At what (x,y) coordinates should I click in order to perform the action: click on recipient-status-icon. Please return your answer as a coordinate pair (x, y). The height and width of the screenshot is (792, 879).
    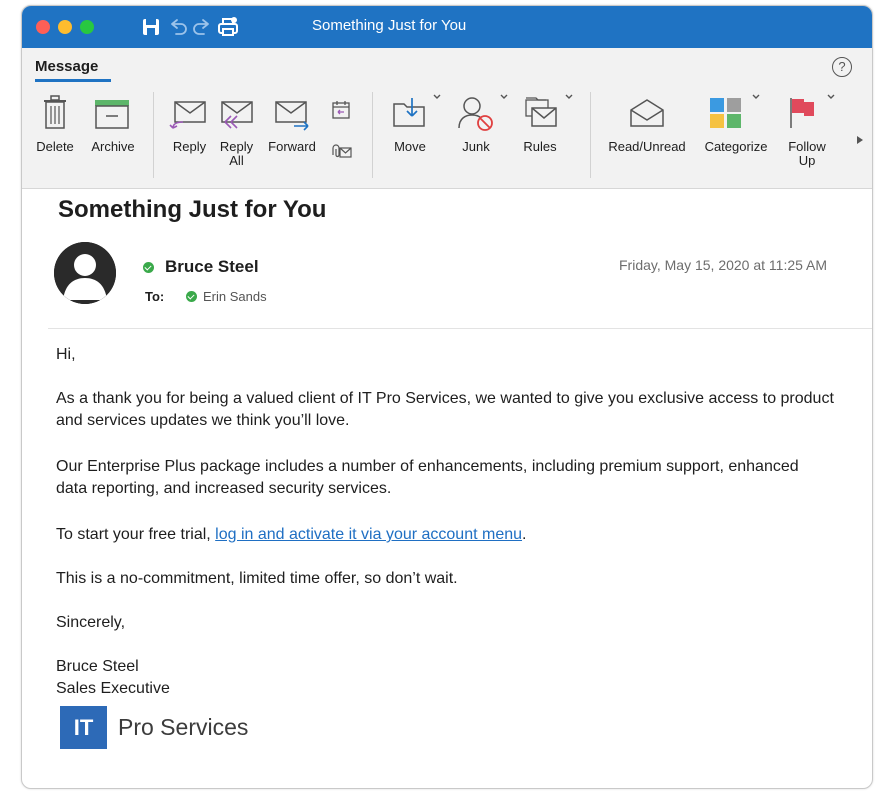
    Looking at the image, I should click on (191, 296).